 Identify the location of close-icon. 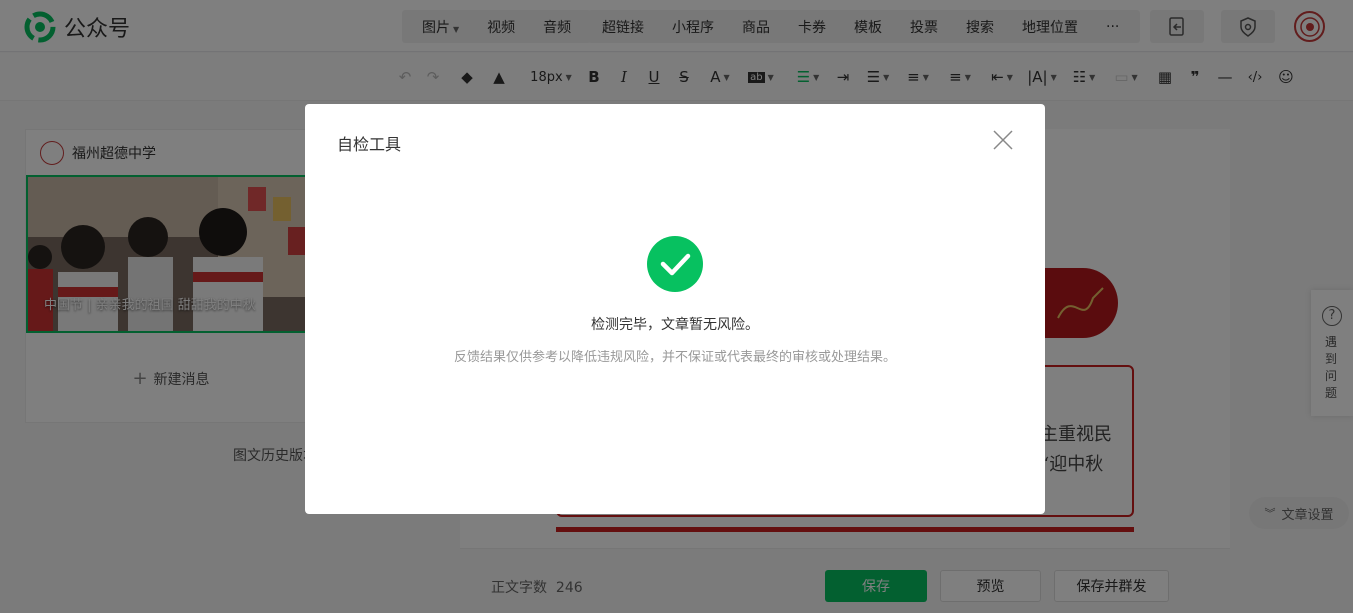
(1003, 140).